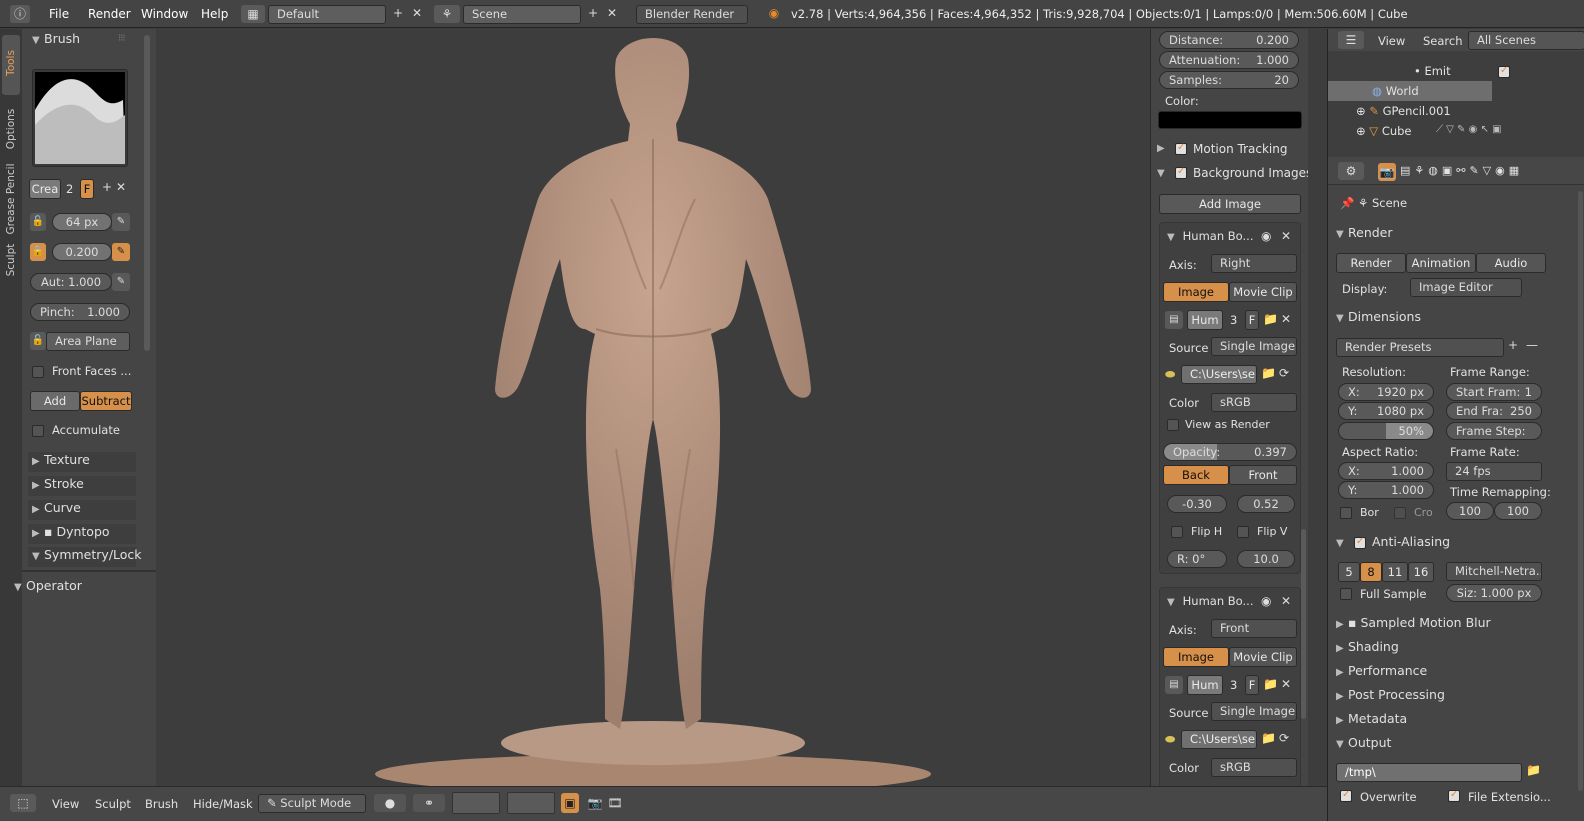 This screenshot has height=821, width=1584. I want to click on sculpt-plane-select: Area Plane, so click(88, 341).